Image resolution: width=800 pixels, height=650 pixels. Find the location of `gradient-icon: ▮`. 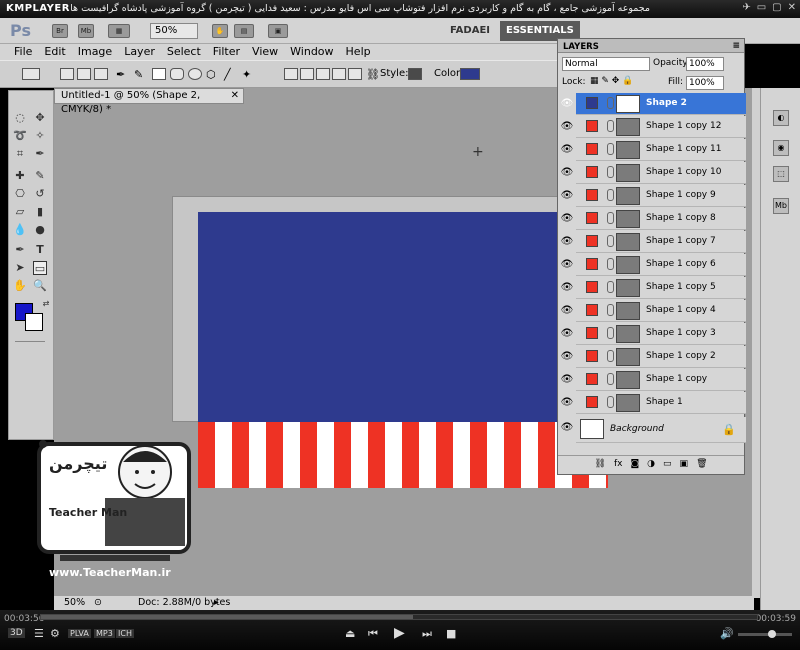

gradient-icon: ▮ is located at coordinates (40, 212).